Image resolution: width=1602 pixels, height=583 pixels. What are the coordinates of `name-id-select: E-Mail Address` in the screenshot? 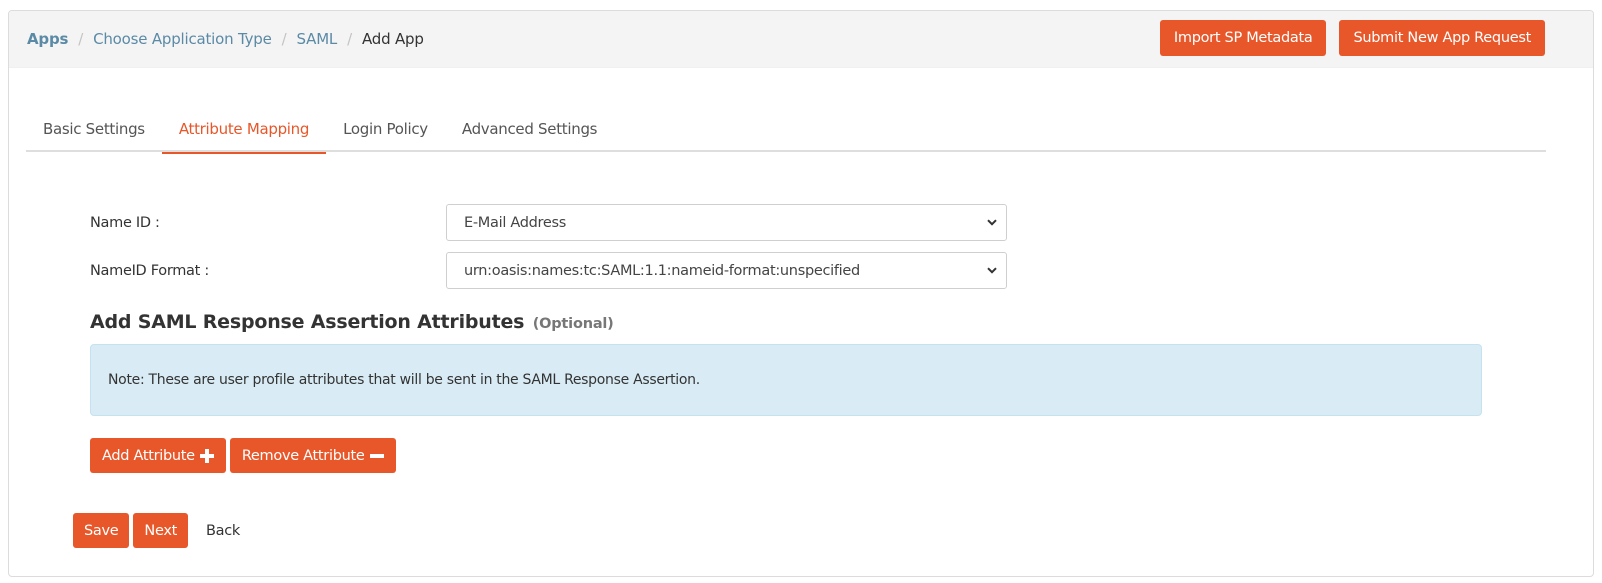 It's located at (726, 222).